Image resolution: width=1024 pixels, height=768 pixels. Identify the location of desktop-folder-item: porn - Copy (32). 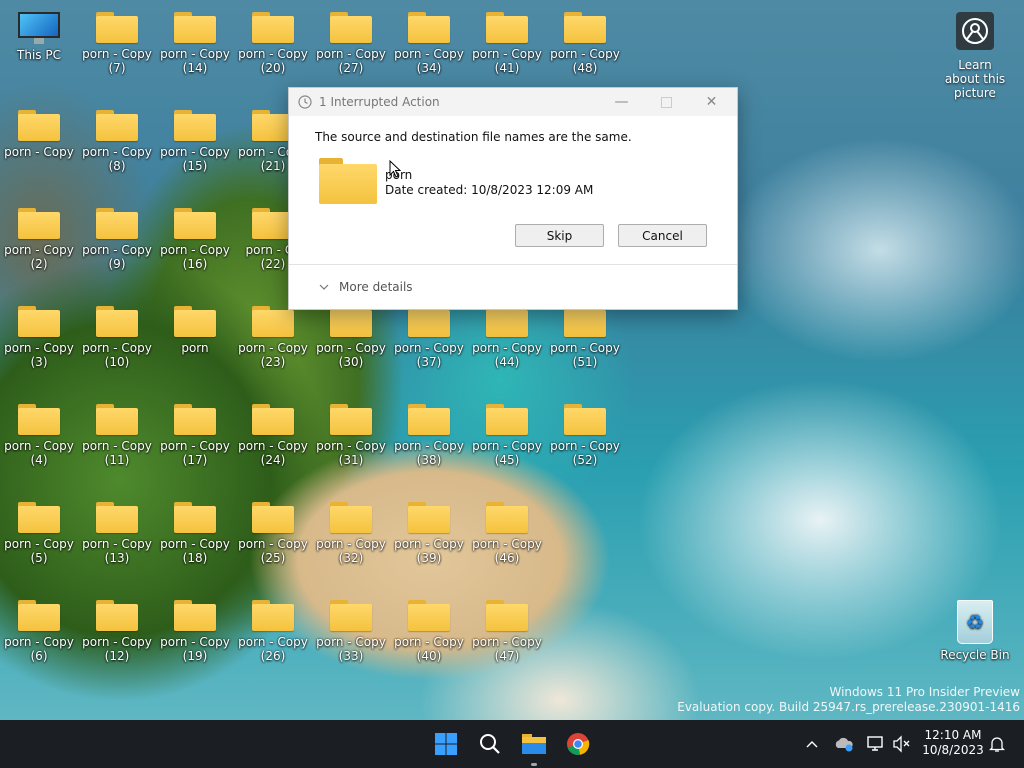
(351, 533).